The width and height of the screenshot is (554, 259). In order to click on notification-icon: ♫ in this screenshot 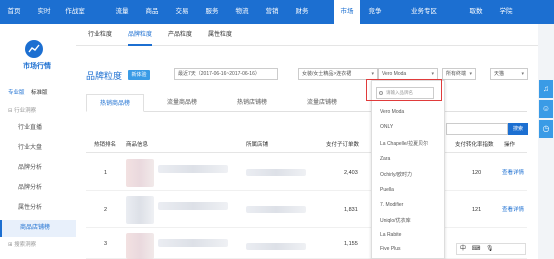, I will do `click(546, 89)`.